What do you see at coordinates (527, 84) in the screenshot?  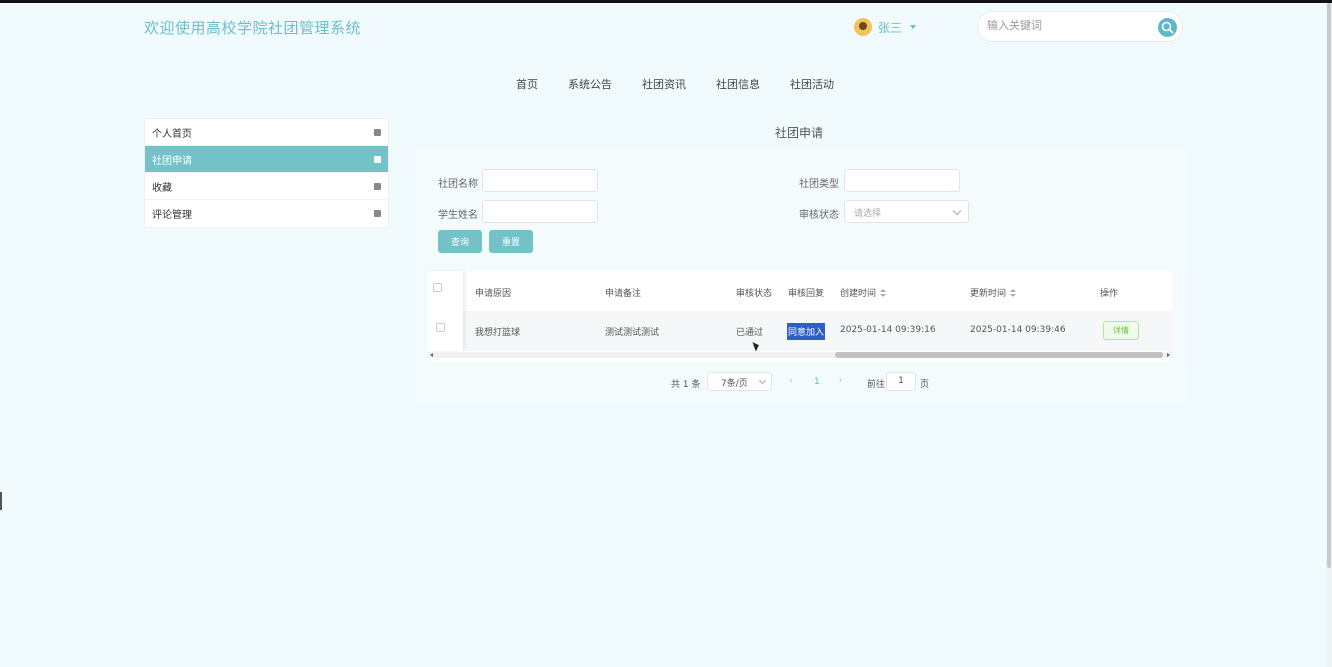 I see `nav-item-home: 首页` at bounding box center [527, 84].